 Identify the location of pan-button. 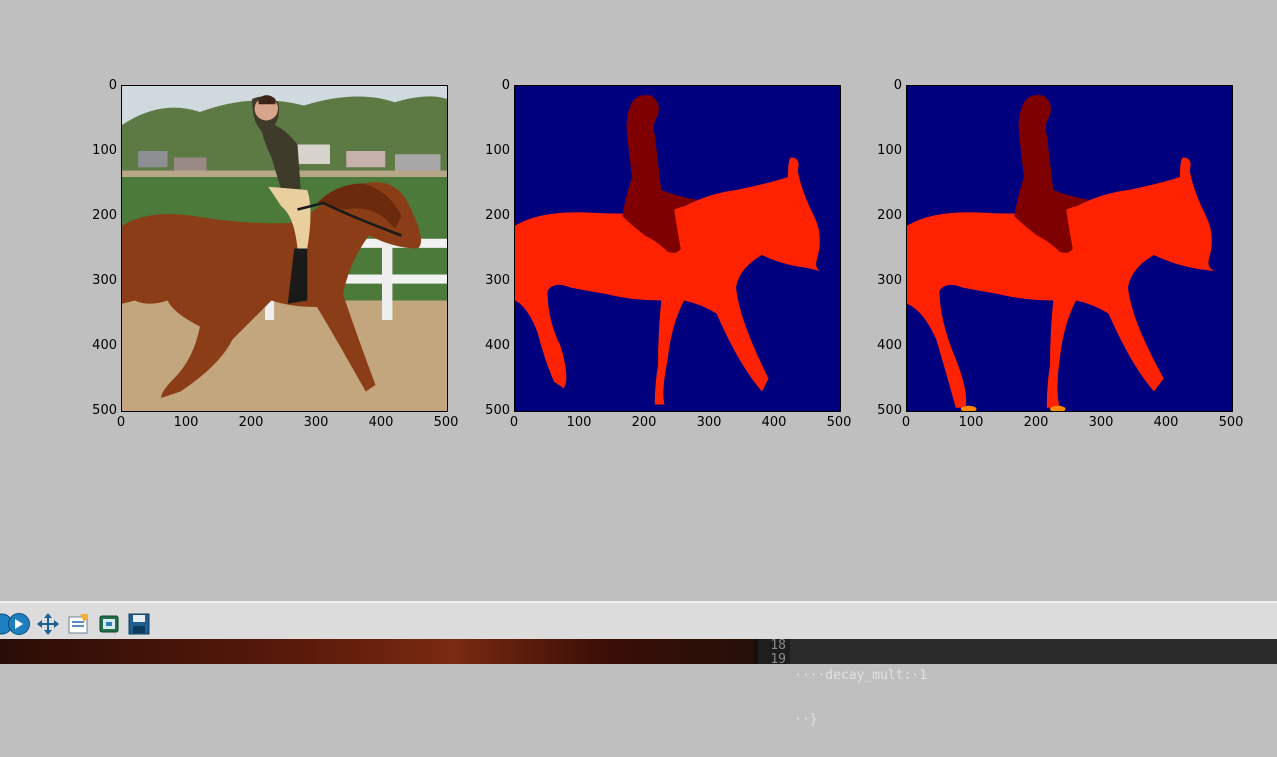
(48, 624).